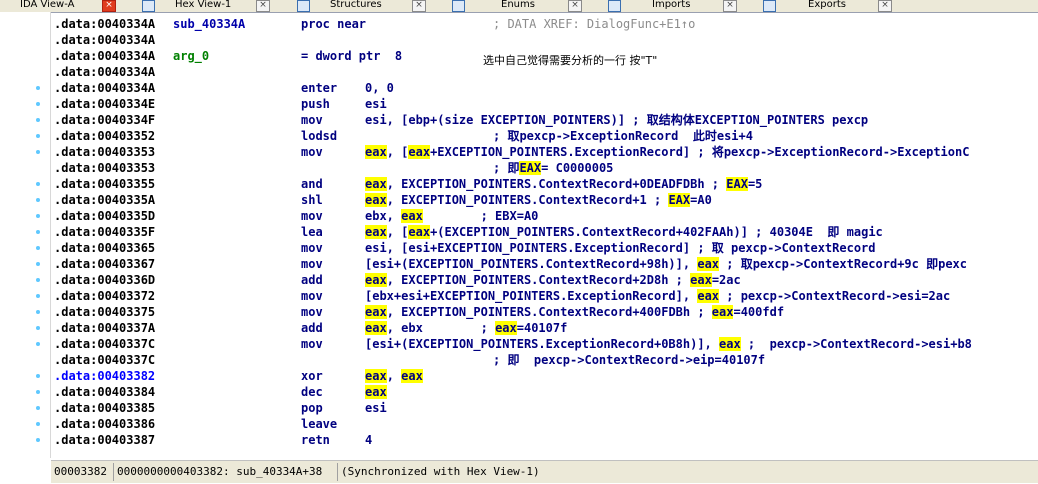 The height and width of the screenshot is (484, 1038). What do you see at coordinates (368, 440) in the screenshot?
I see `line-operands: 4` at bounding box center [368, 440].